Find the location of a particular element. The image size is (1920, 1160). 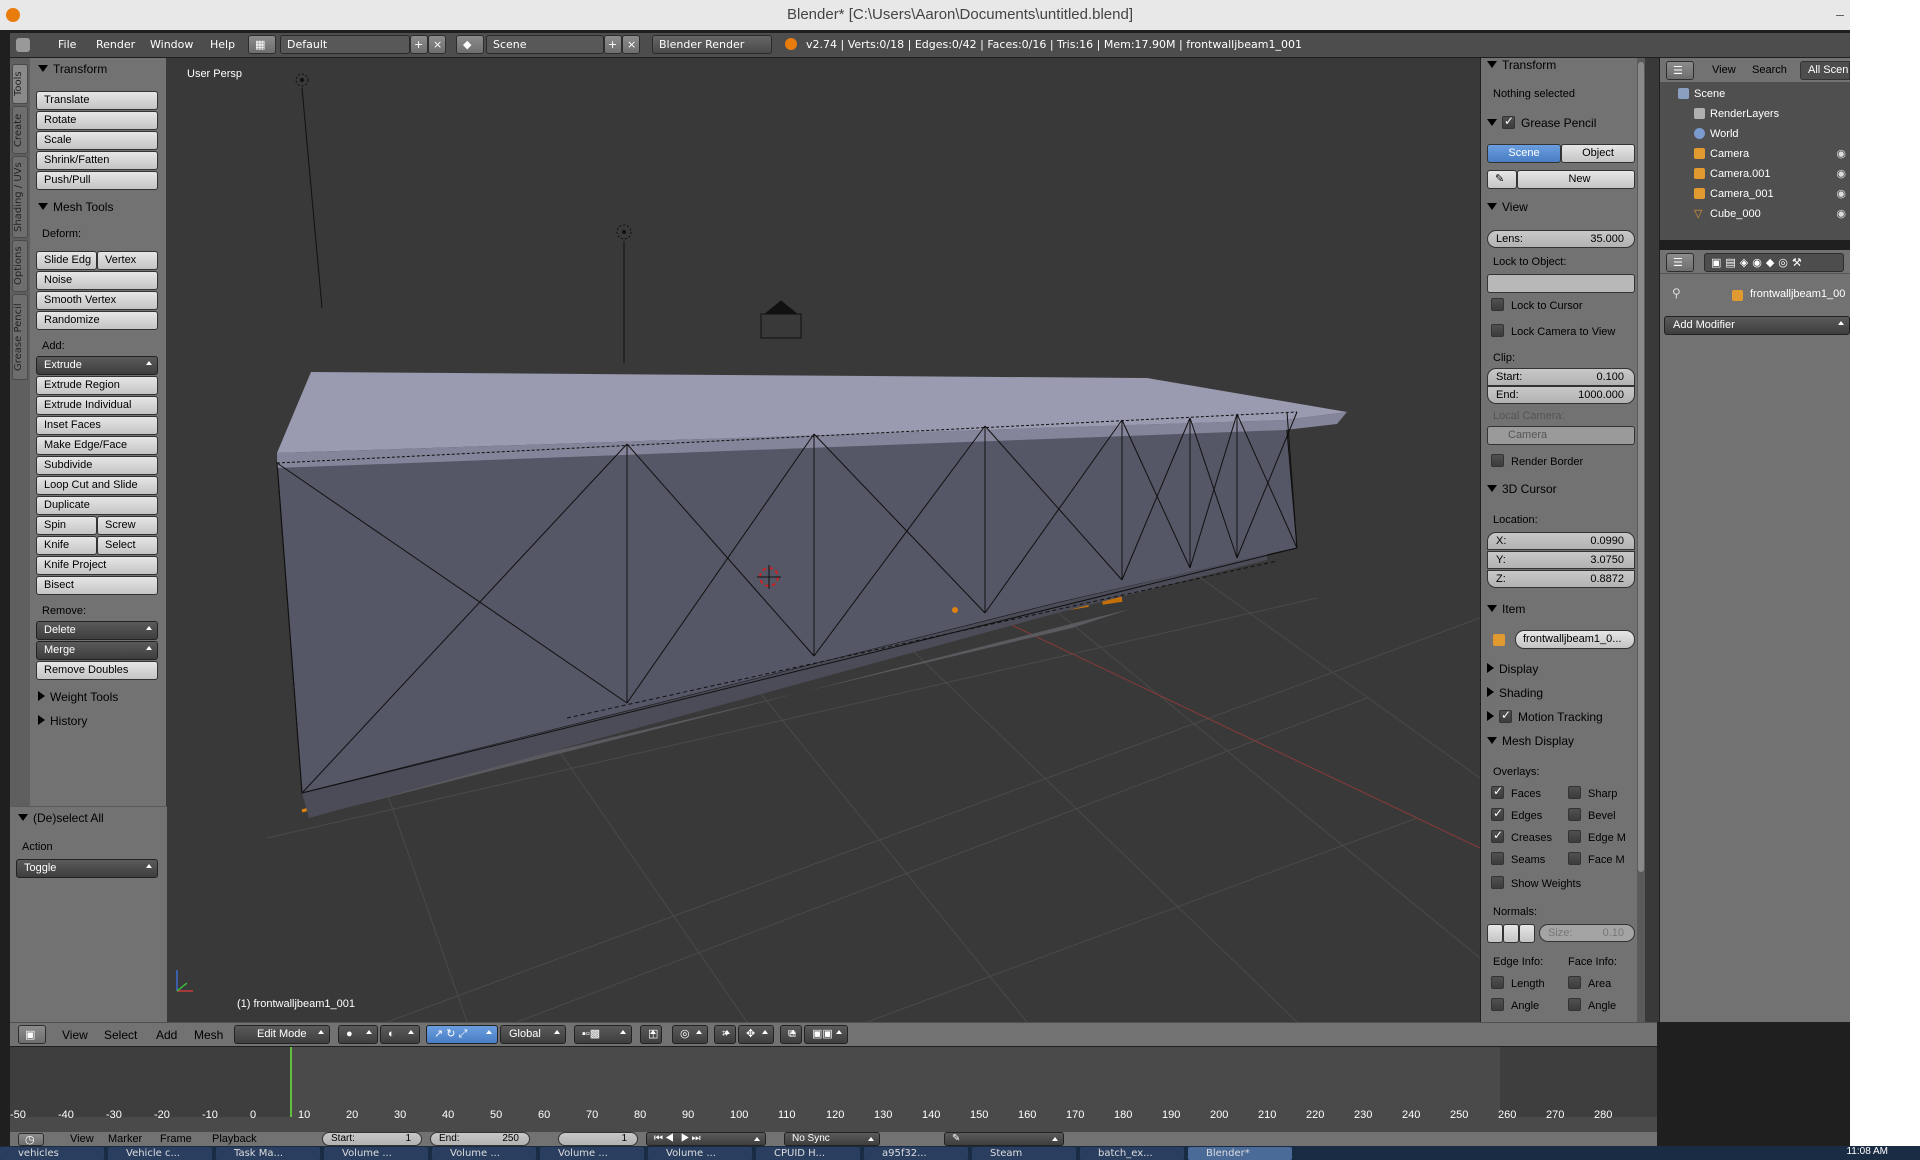

inset-faces-button: Inset Faces is located at coordinates (97, 425).